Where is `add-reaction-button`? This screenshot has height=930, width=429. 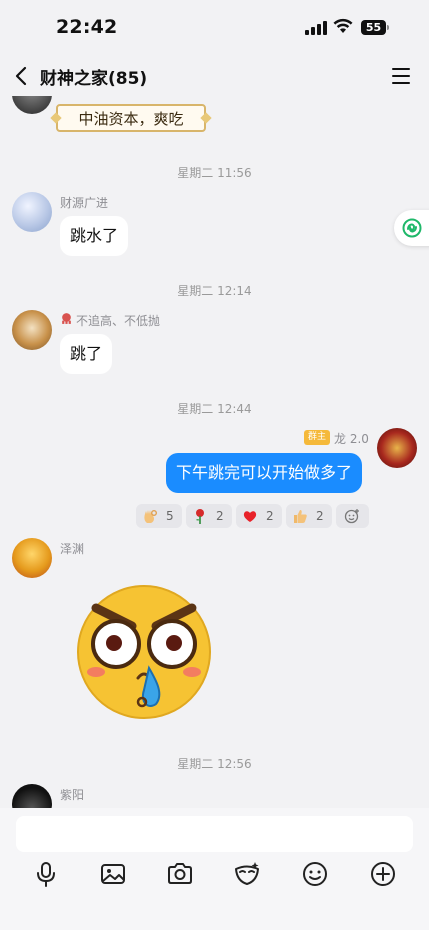
add-reaction-button is located at coordinates (352, 516).